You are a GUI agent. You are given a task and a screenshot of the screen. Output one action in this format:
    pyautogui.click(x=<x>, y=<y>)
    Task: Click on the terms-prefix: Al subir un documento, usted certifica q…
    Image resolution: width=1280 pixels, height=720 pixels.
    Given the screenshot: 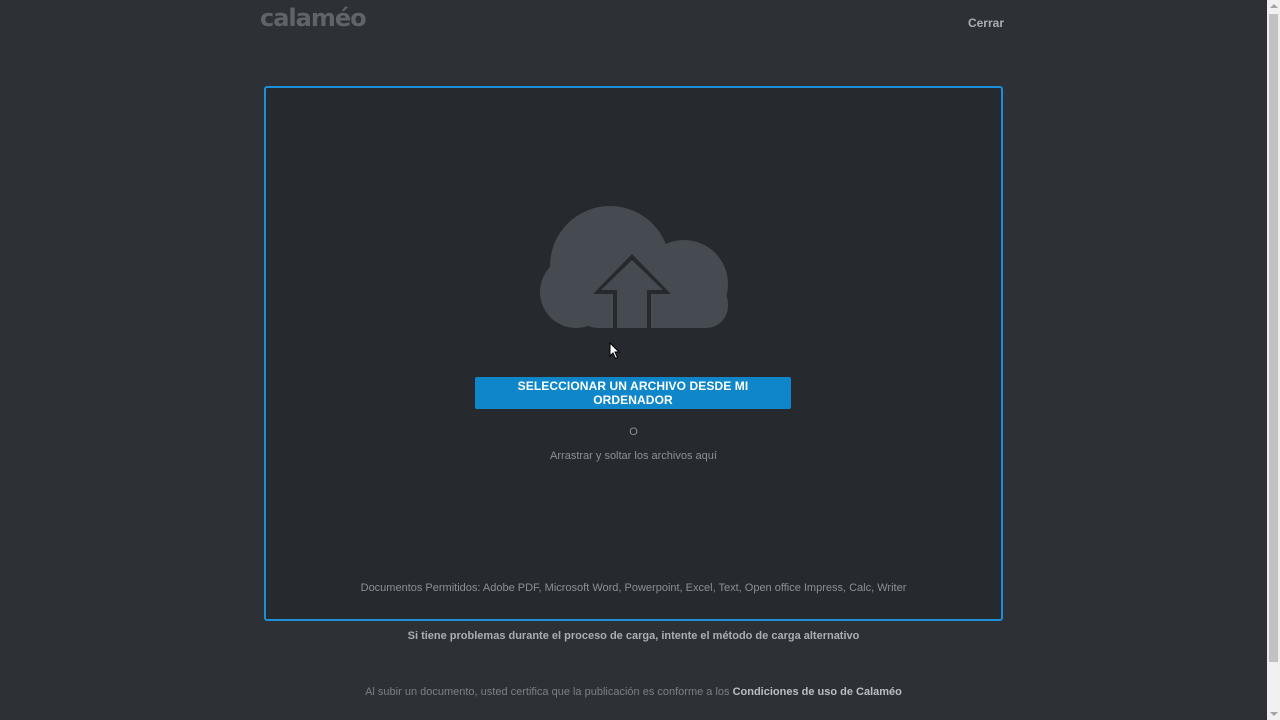 What is the action you would take?
    pyautogui.click(x=549, y=692)
    